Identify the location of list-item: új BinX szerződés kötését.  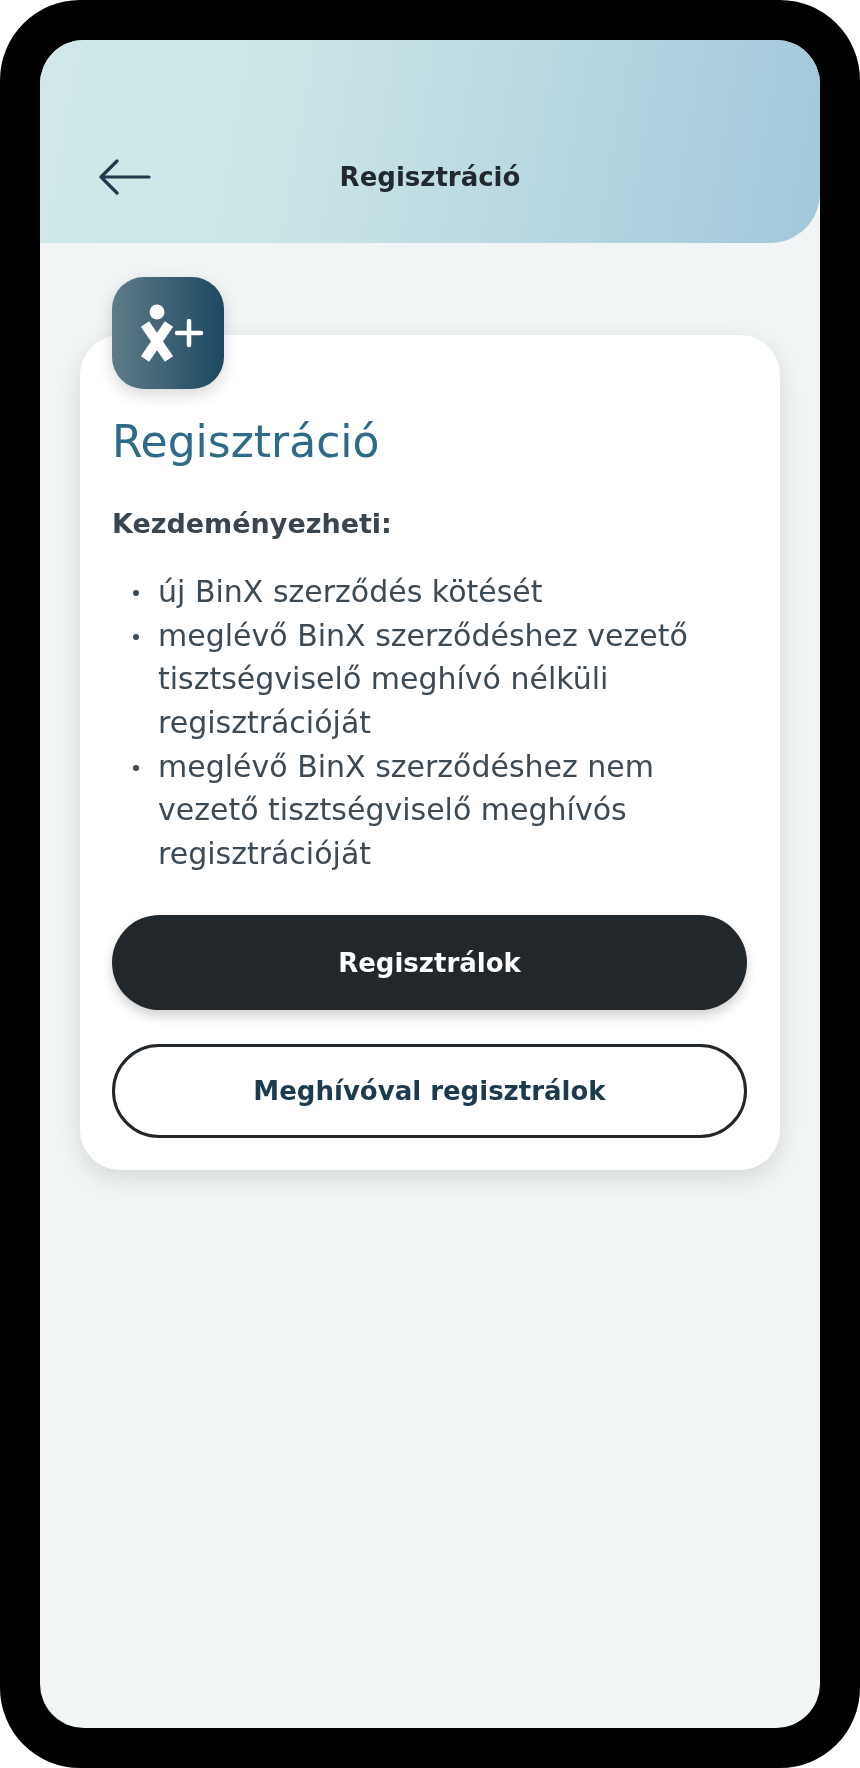
(351, 592).